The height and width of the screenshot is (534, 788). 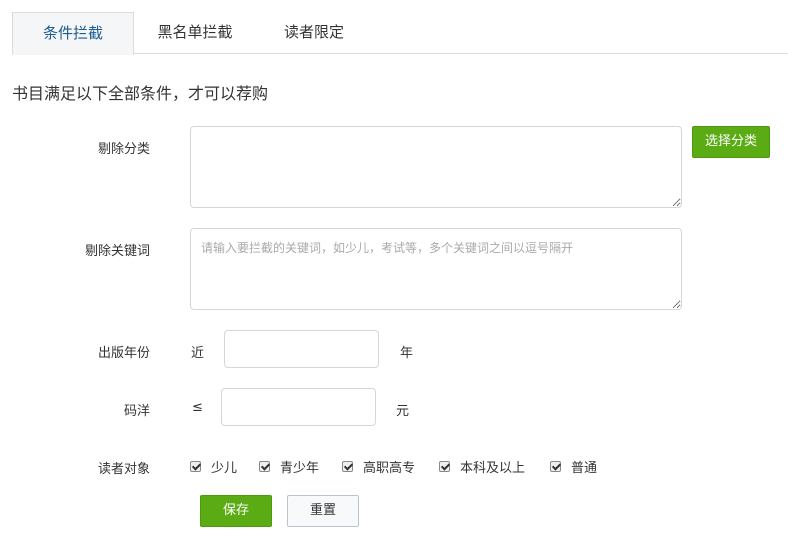 I want to click on save-button: 保存, so click(x=236, y=511).